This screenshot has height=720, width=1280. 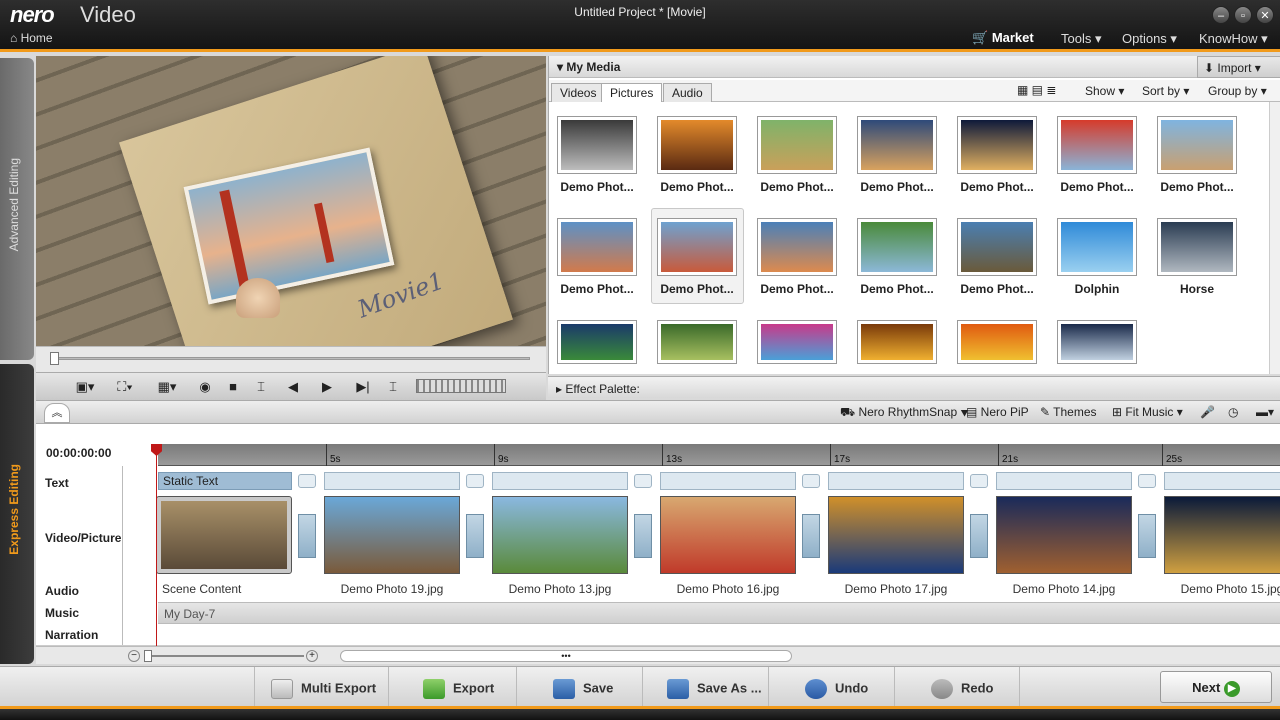 I want to click on zoom-slider, so click(x=224, y=656).